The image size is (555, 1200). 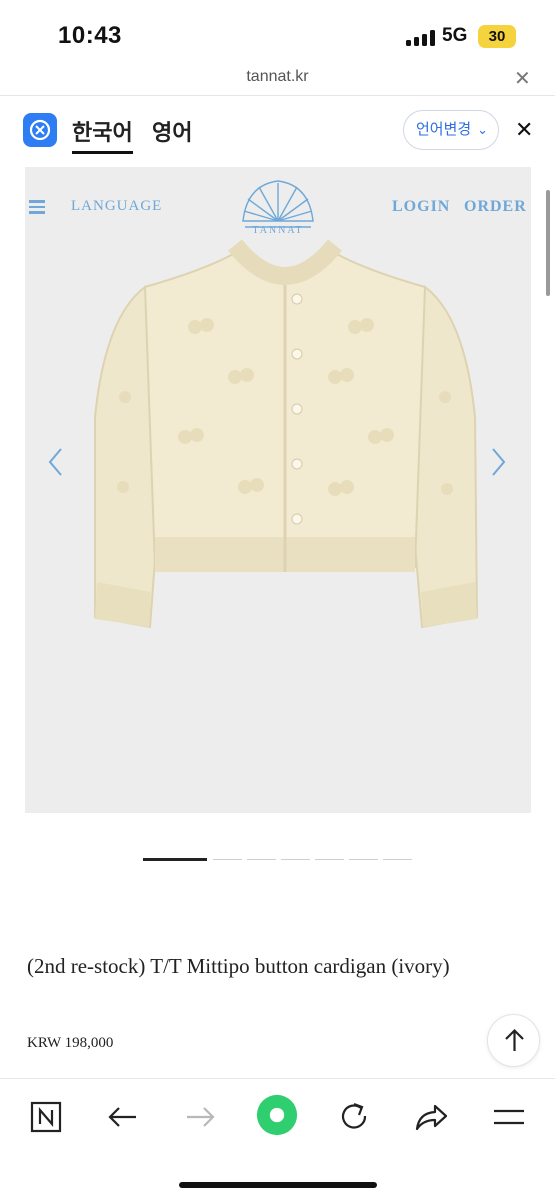 What do you see at coordinates (548, 243) in the screenshot?
I see `scrollbar` at bounding box center [548, 243].